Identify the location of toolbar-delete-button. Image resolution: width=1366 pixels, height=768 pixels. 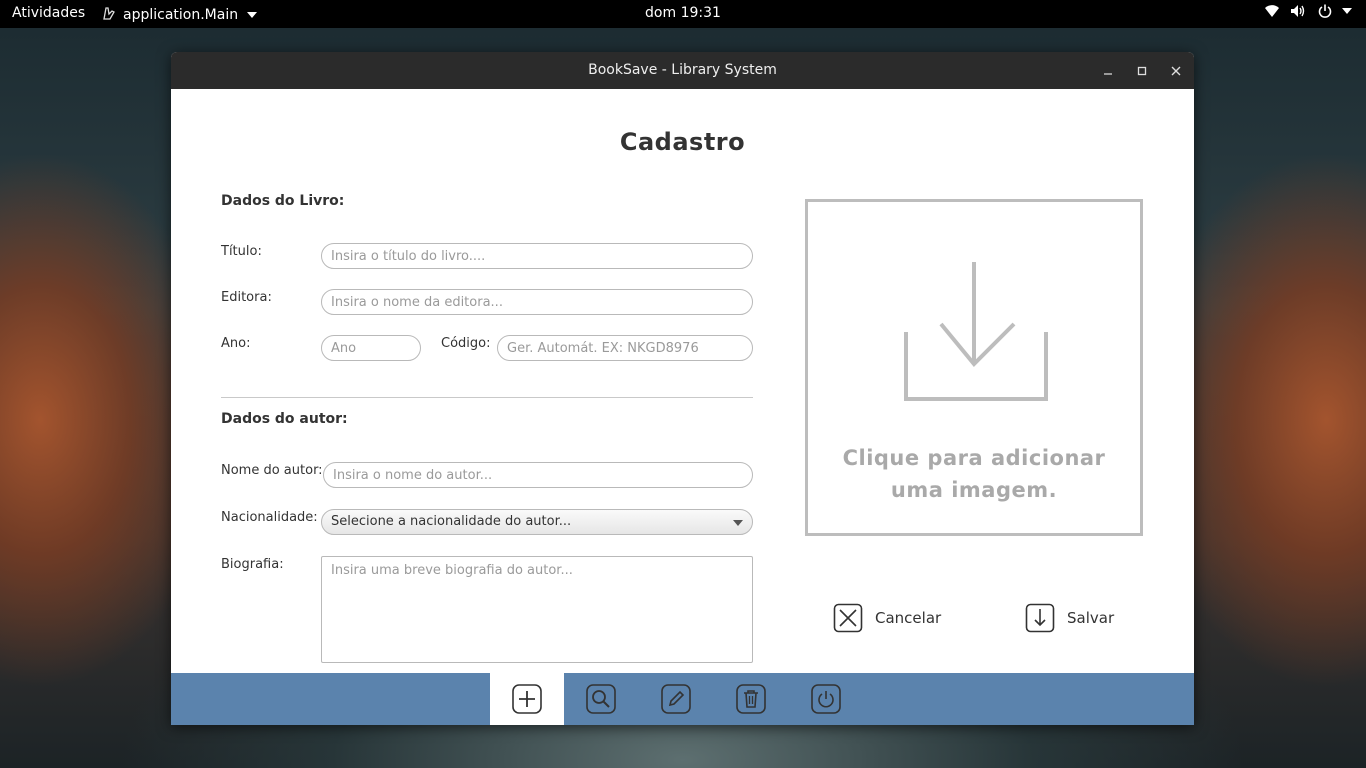
(751, 699).